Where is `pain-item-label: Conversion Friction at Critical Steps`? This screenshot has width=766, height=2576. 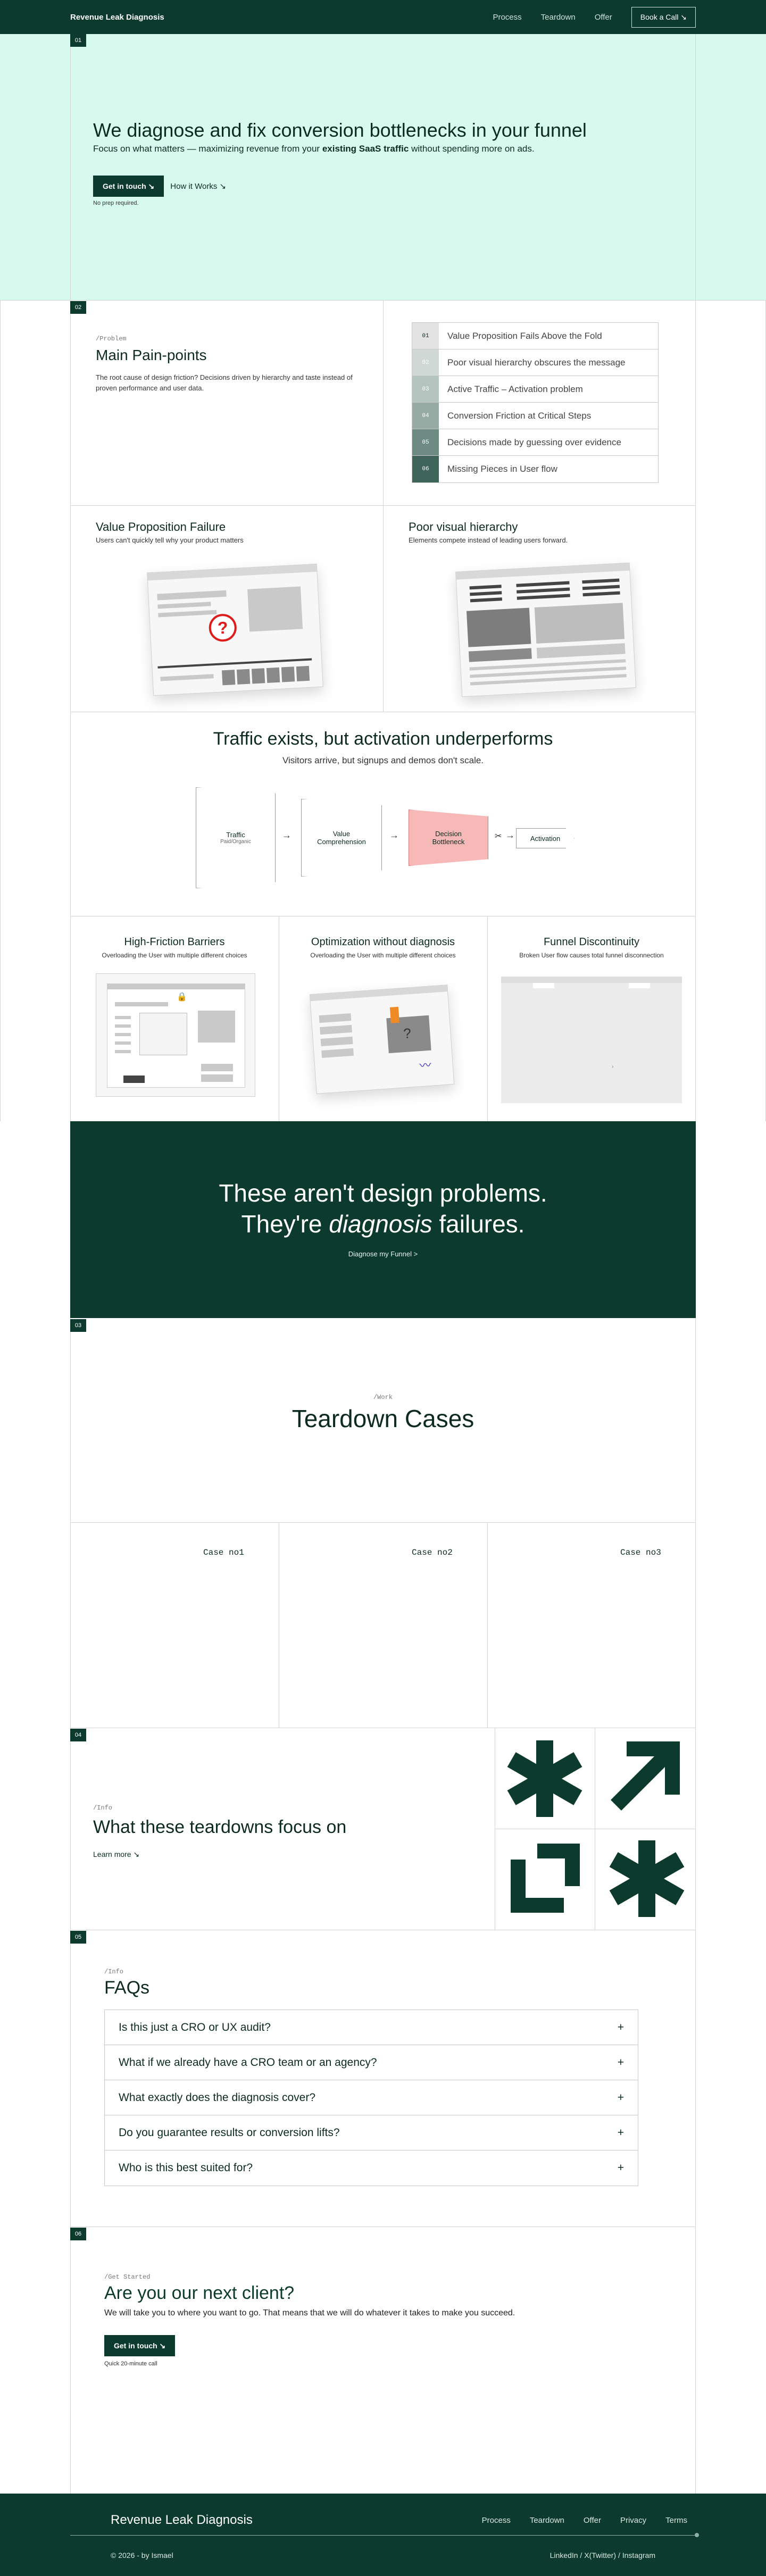 pain-item-label: Conversion Friction at Critical Steps is located at coordinates (519, 415).